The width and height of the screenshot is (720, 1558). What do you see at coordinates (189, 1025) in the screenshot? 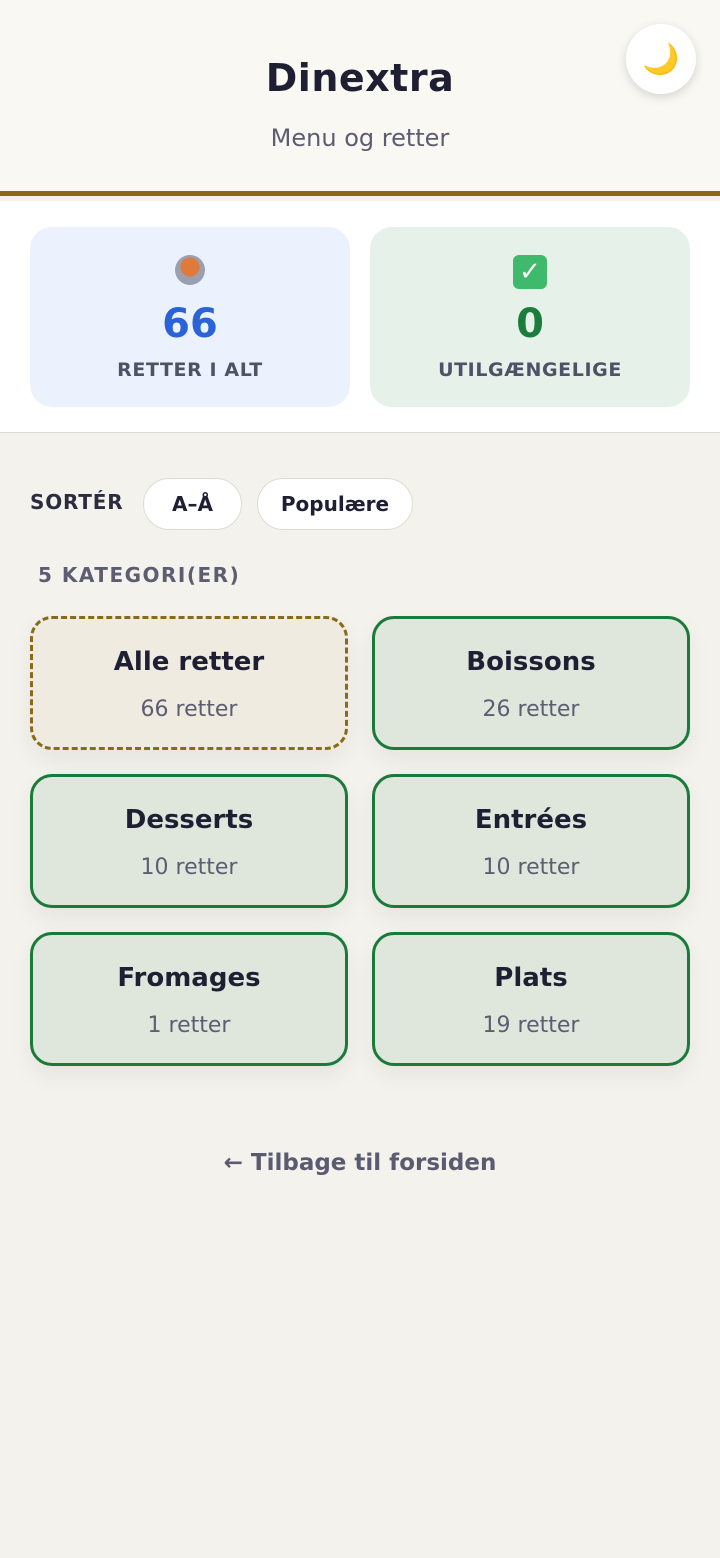
I see `category-count-text: 1 retter` at bounding box center [189, 1025].